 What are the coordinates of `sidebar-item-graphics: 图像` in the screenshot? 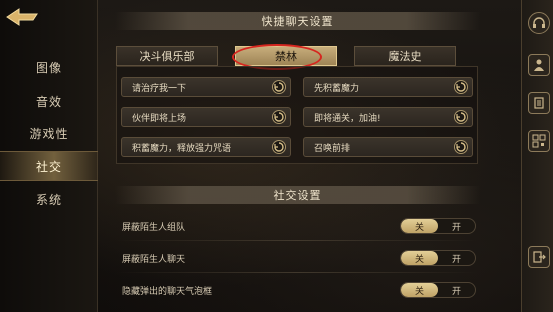 It's located at (49, 67).